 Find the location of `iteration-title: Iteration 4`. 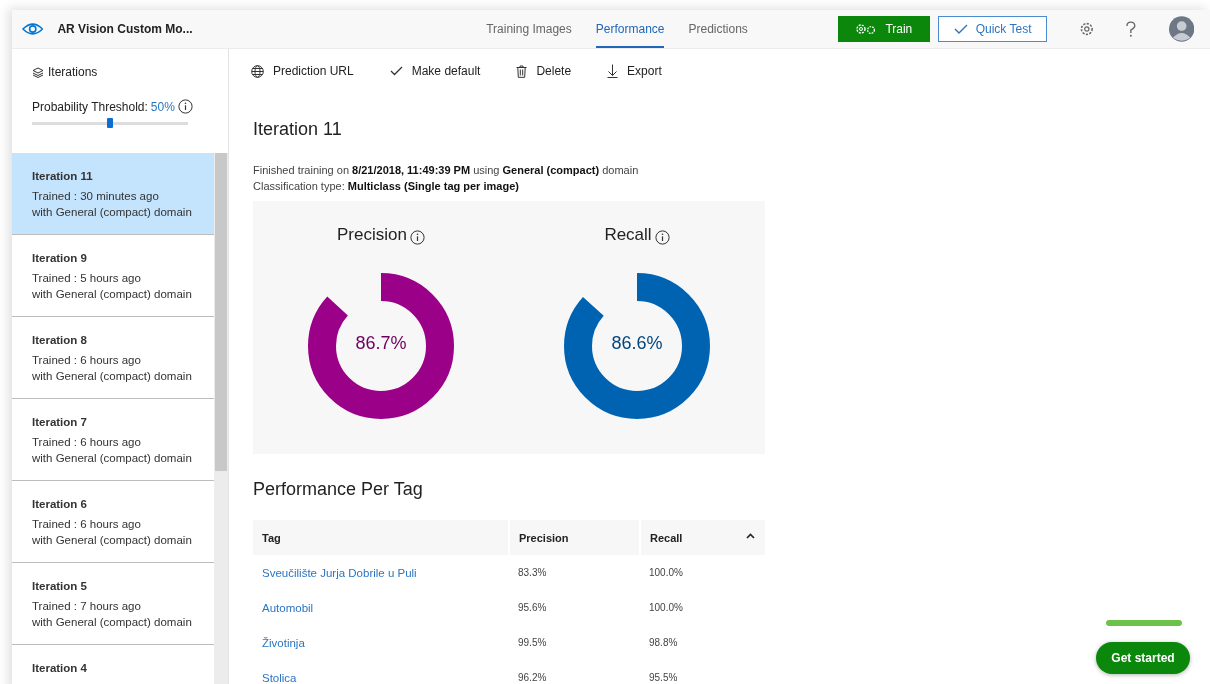

iteration-title: Iteration 4 is located at coordinates (60, 668).